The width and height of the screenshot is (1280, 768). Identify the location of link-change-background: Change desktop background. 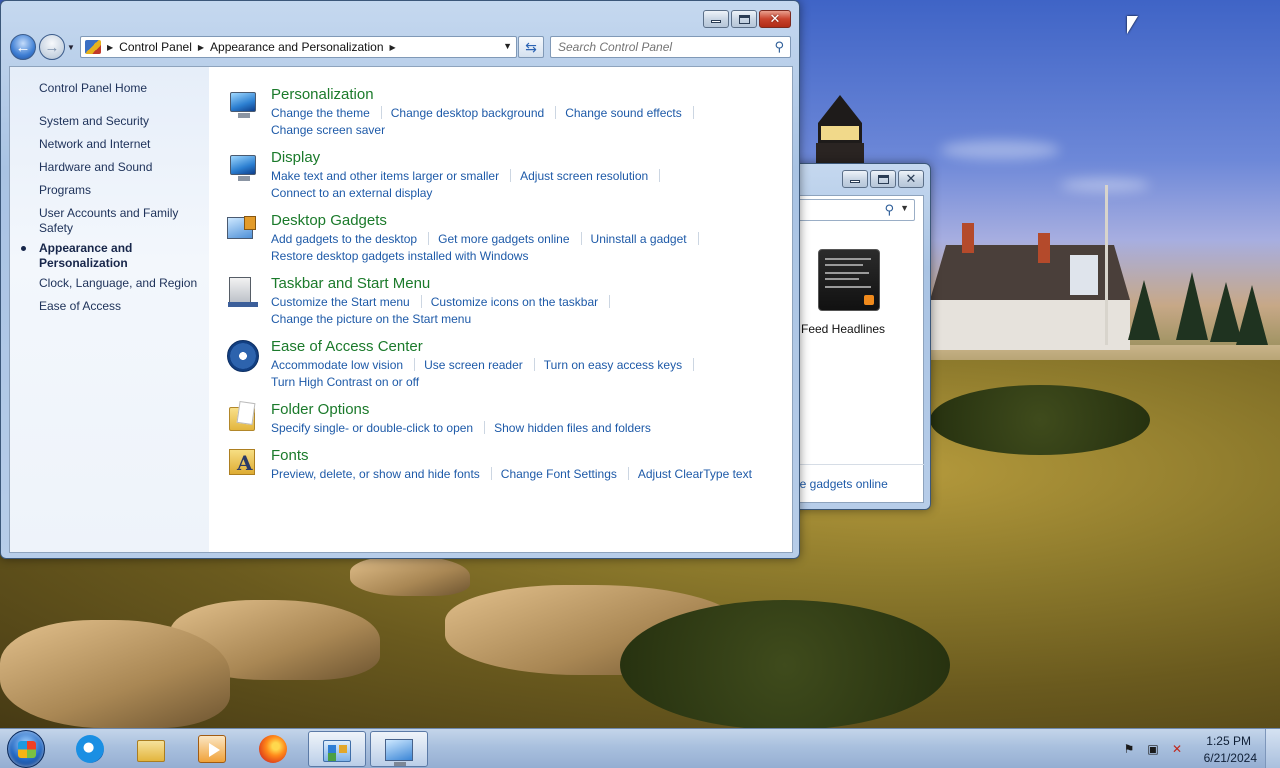
(467, 113).